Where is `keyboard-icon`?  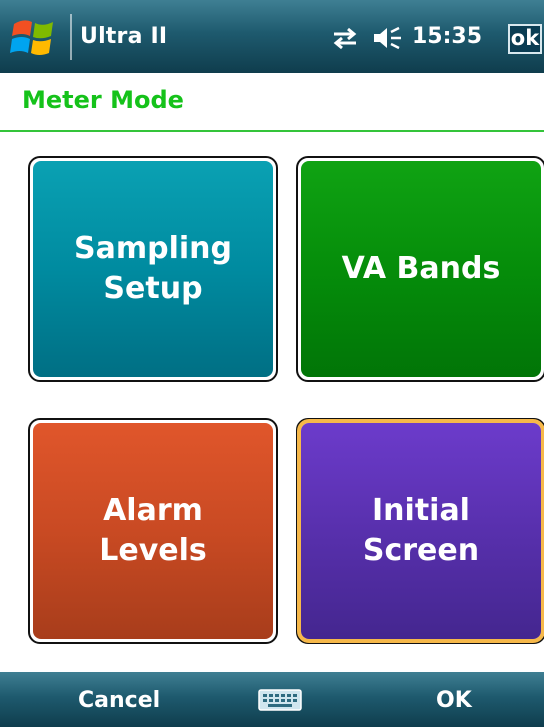 keyboard-icon is located at coordinates (280, 700).